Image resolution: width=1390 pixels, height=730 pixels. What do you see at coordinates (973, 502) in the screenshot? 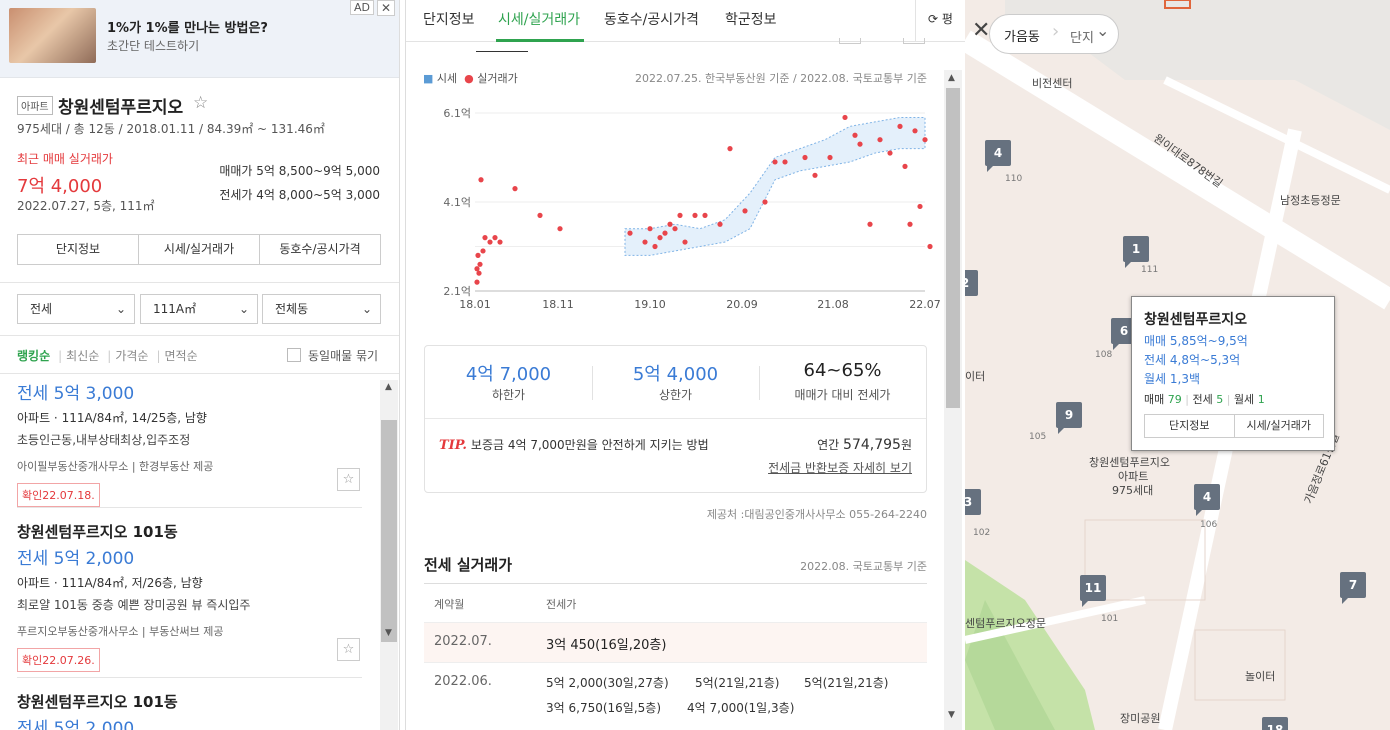
I see `building-marker: 3` at bounding box center [973, 502].